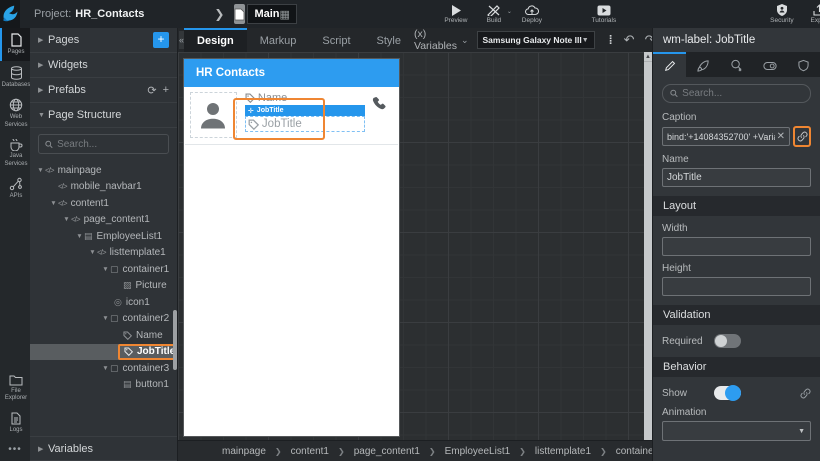 The image size is (820, 461). Describe the element at coordinates (103, 335) in the screenshot. I see `tree-item-name: Name` at that location.